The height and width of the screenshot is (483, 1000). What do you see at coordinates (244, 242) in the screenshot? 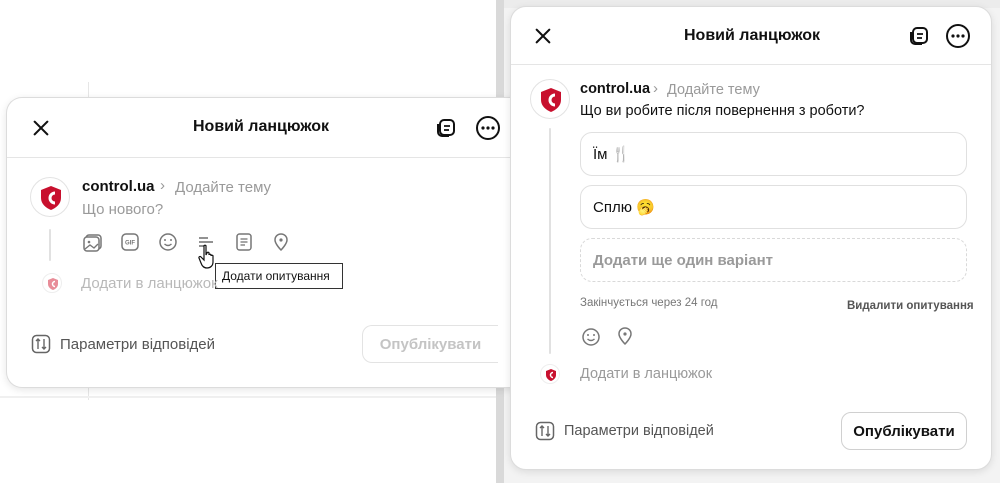
I see `document-icon` at bounding box center [244, 242].